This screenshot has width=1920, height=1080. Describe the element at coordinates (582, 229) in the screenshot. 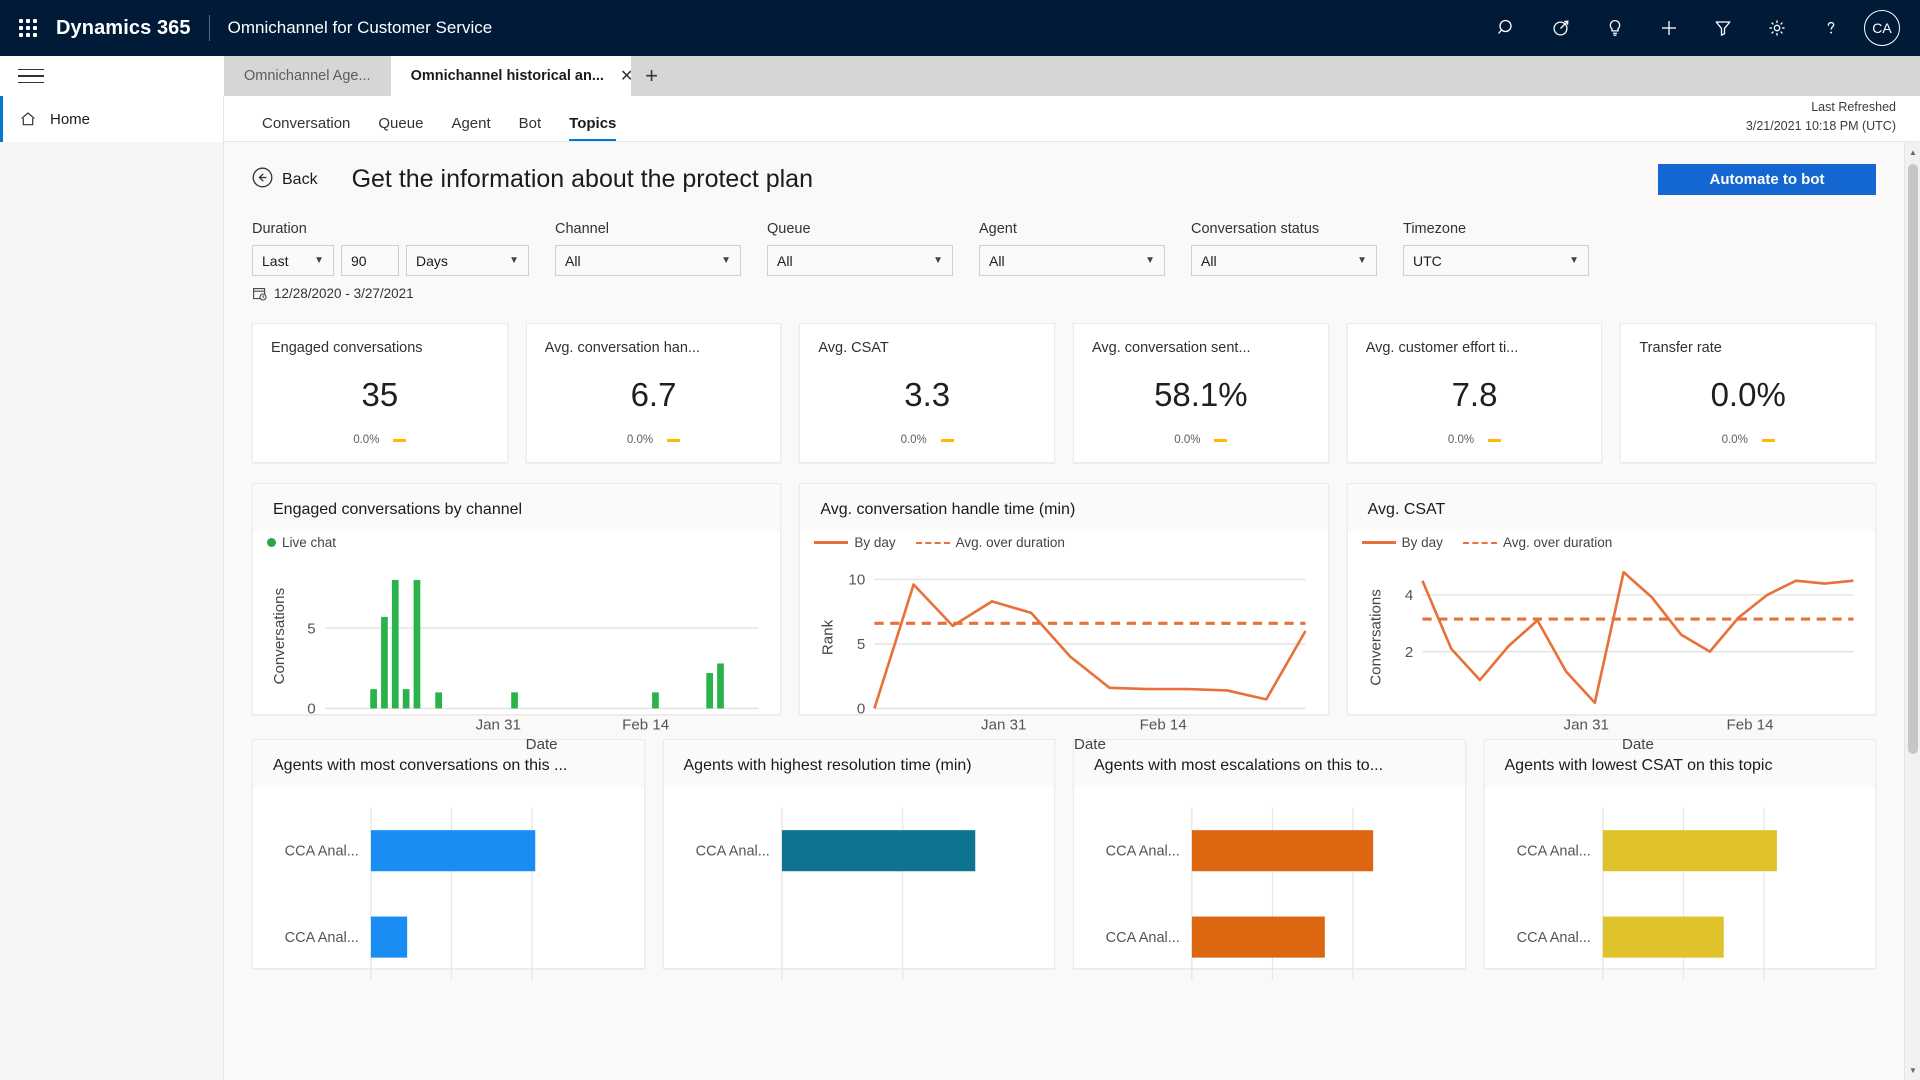

I see `filter-label: Channel` at that location.